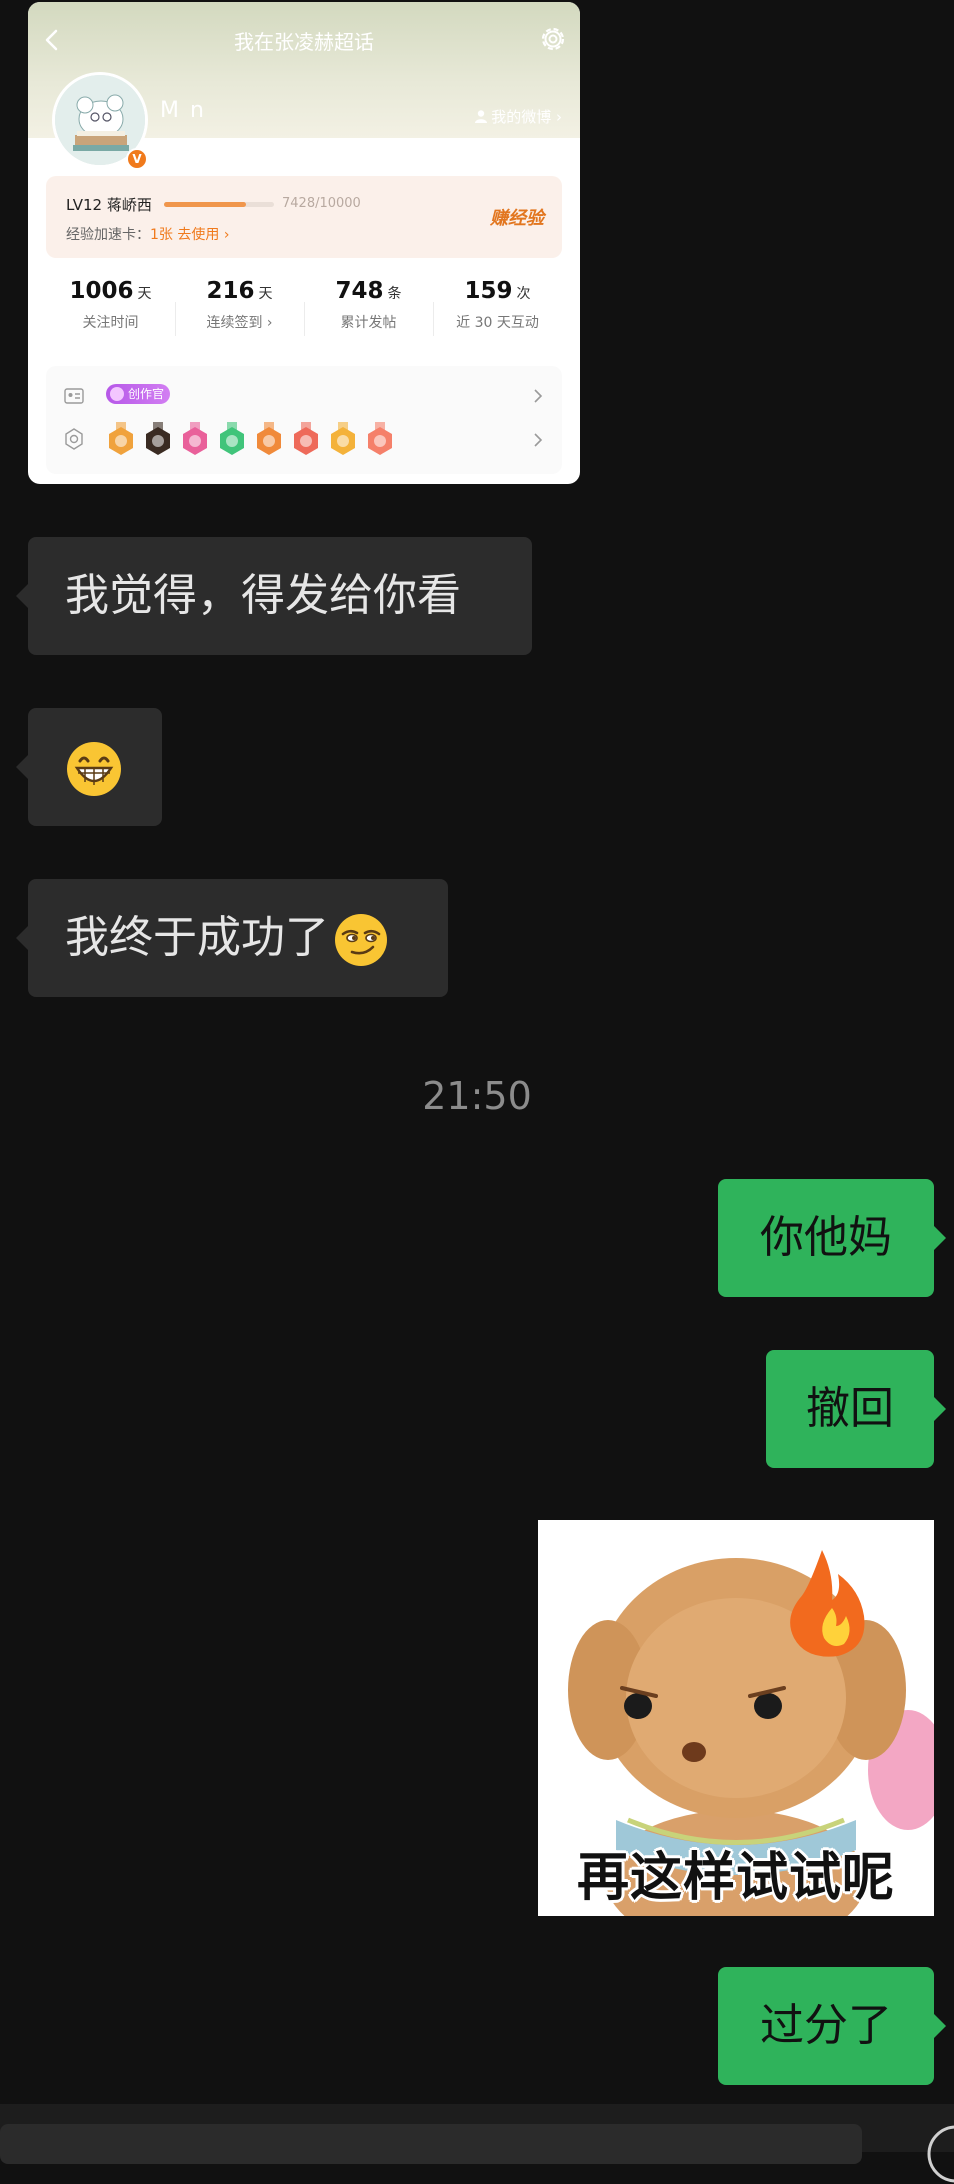 The width and height of the screenshot is (954, 2184). Describe the element at coordinates (481, 116) in the screenshot. I see `person-icon` at that location.